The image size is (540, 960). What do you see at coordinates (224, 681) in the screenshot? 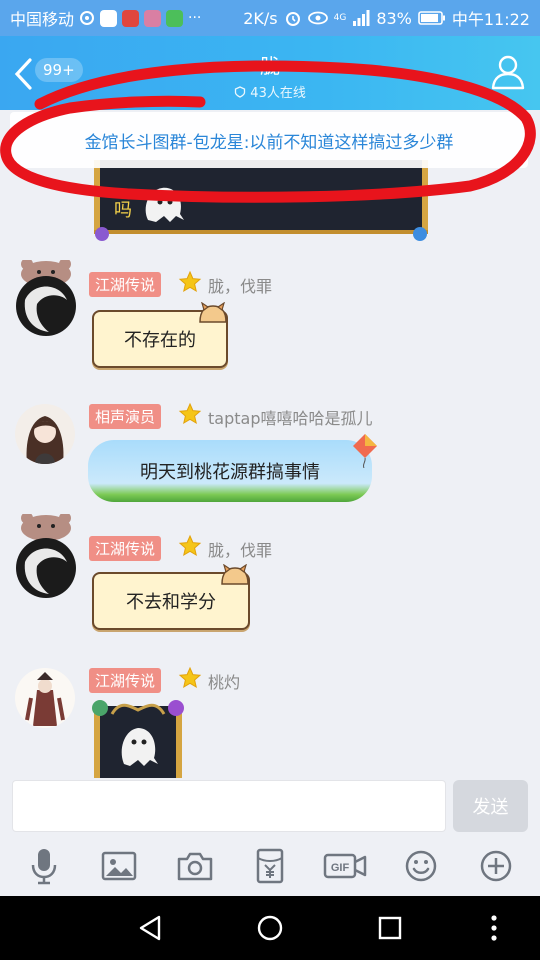
I see `sender-name: 桃灼` at bounding box center [224, 681].